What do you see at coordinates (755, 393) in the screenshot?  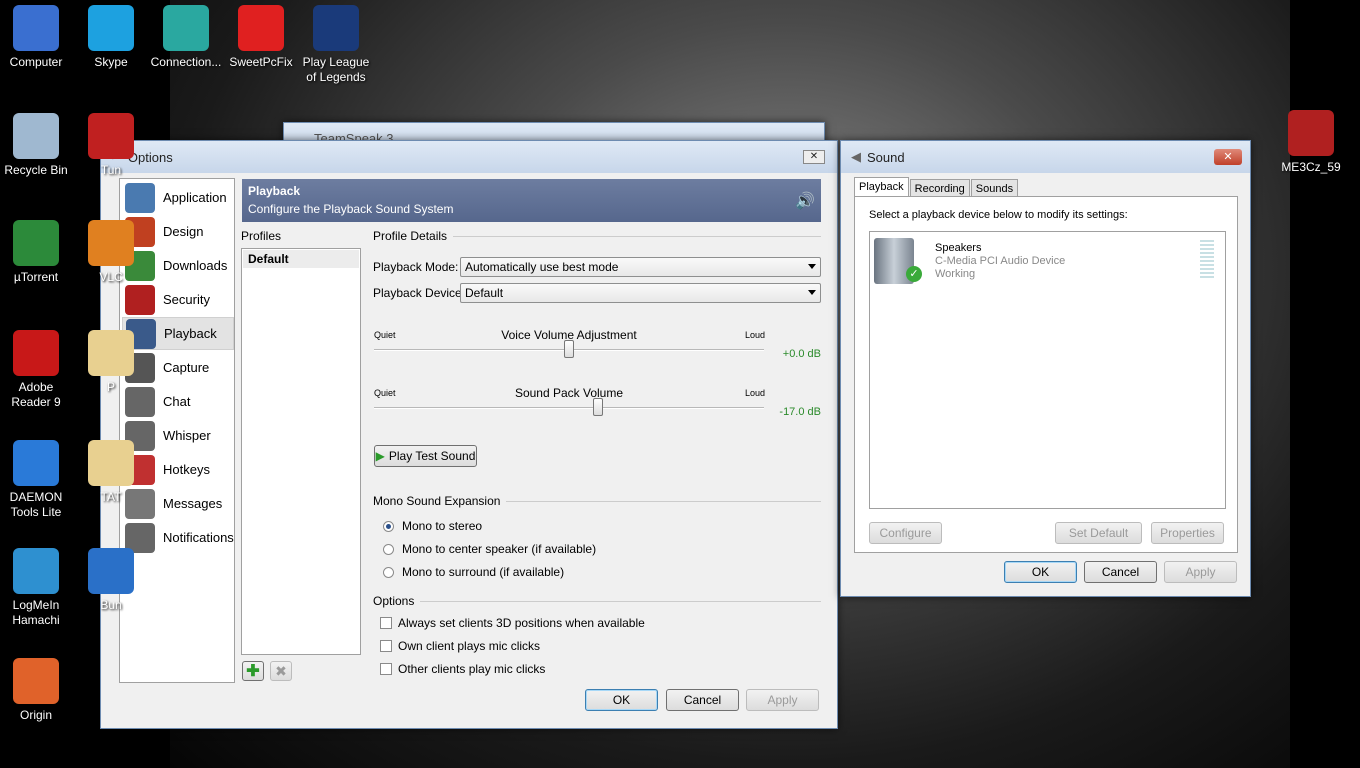 I see `pack-loud-label: Loud` at bounding box center [755, 393].